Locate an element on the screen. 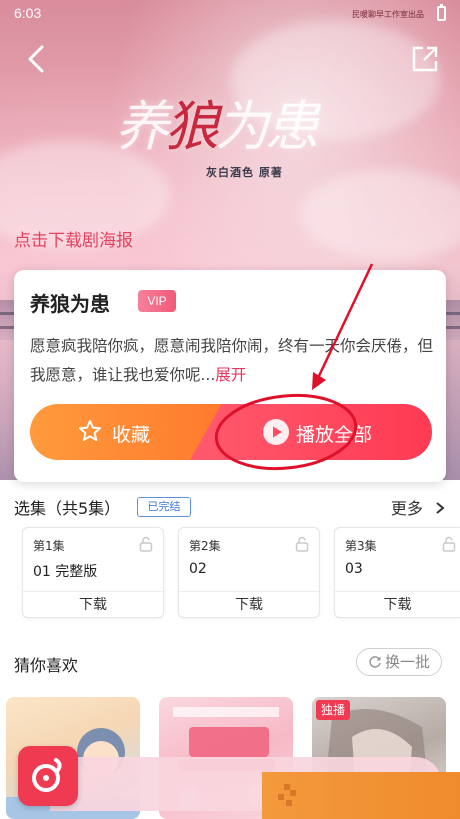 This screenshot has width=460, height=819. collect-button: 收藏 is located at coordinates (126, 432).